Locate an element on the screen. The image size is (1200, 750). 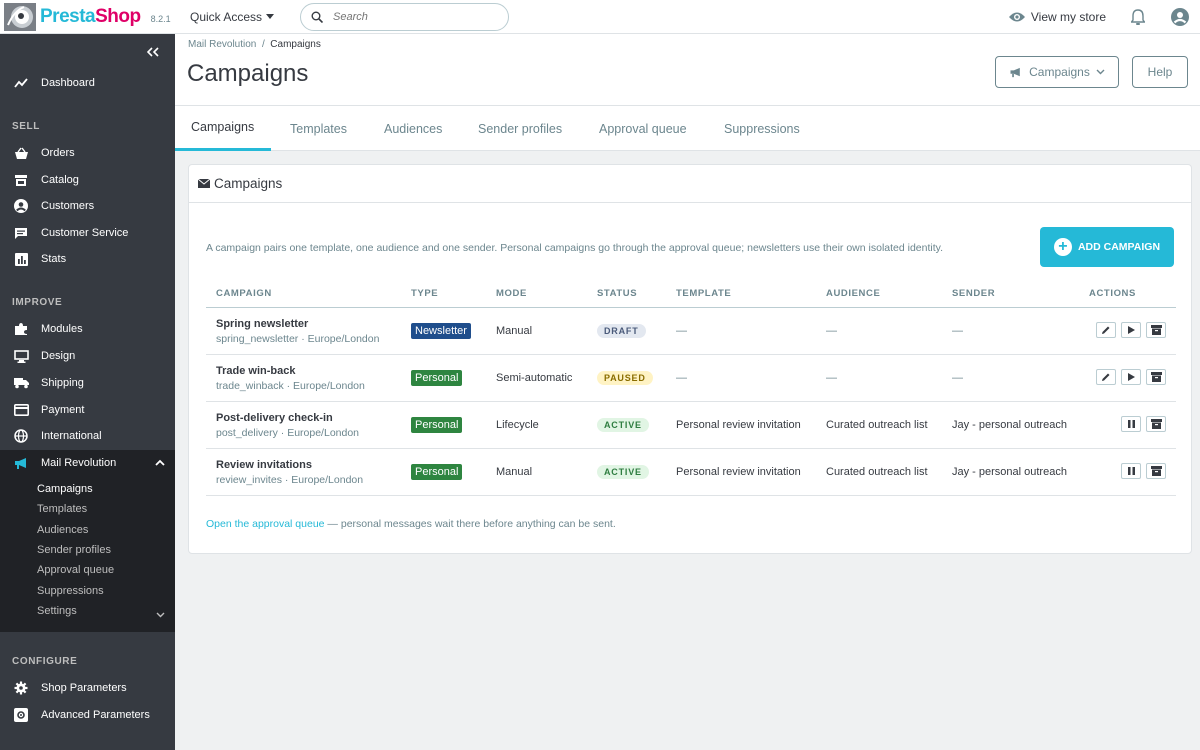
bar-chart-icon is located at coordinates (21, 259).